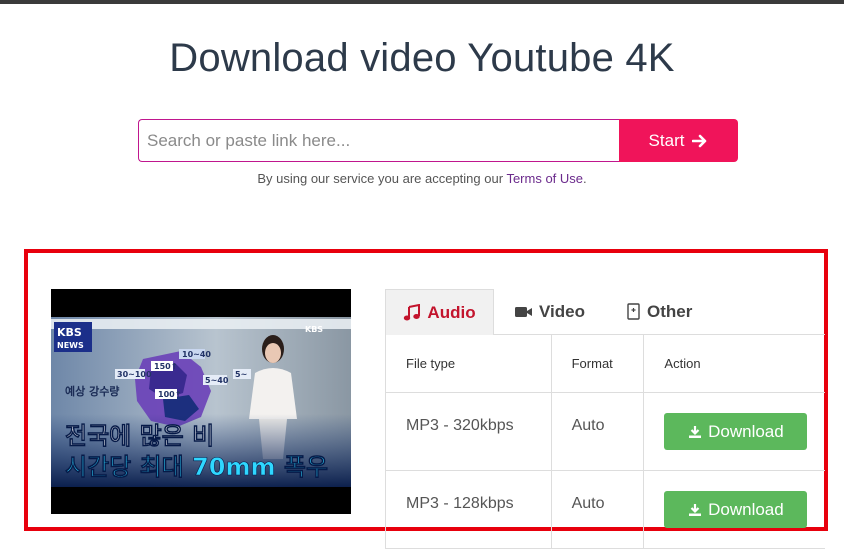 The image size is (844, 549). I want to click on terms-of-use-link: Terms of Use, so click(544, 178).